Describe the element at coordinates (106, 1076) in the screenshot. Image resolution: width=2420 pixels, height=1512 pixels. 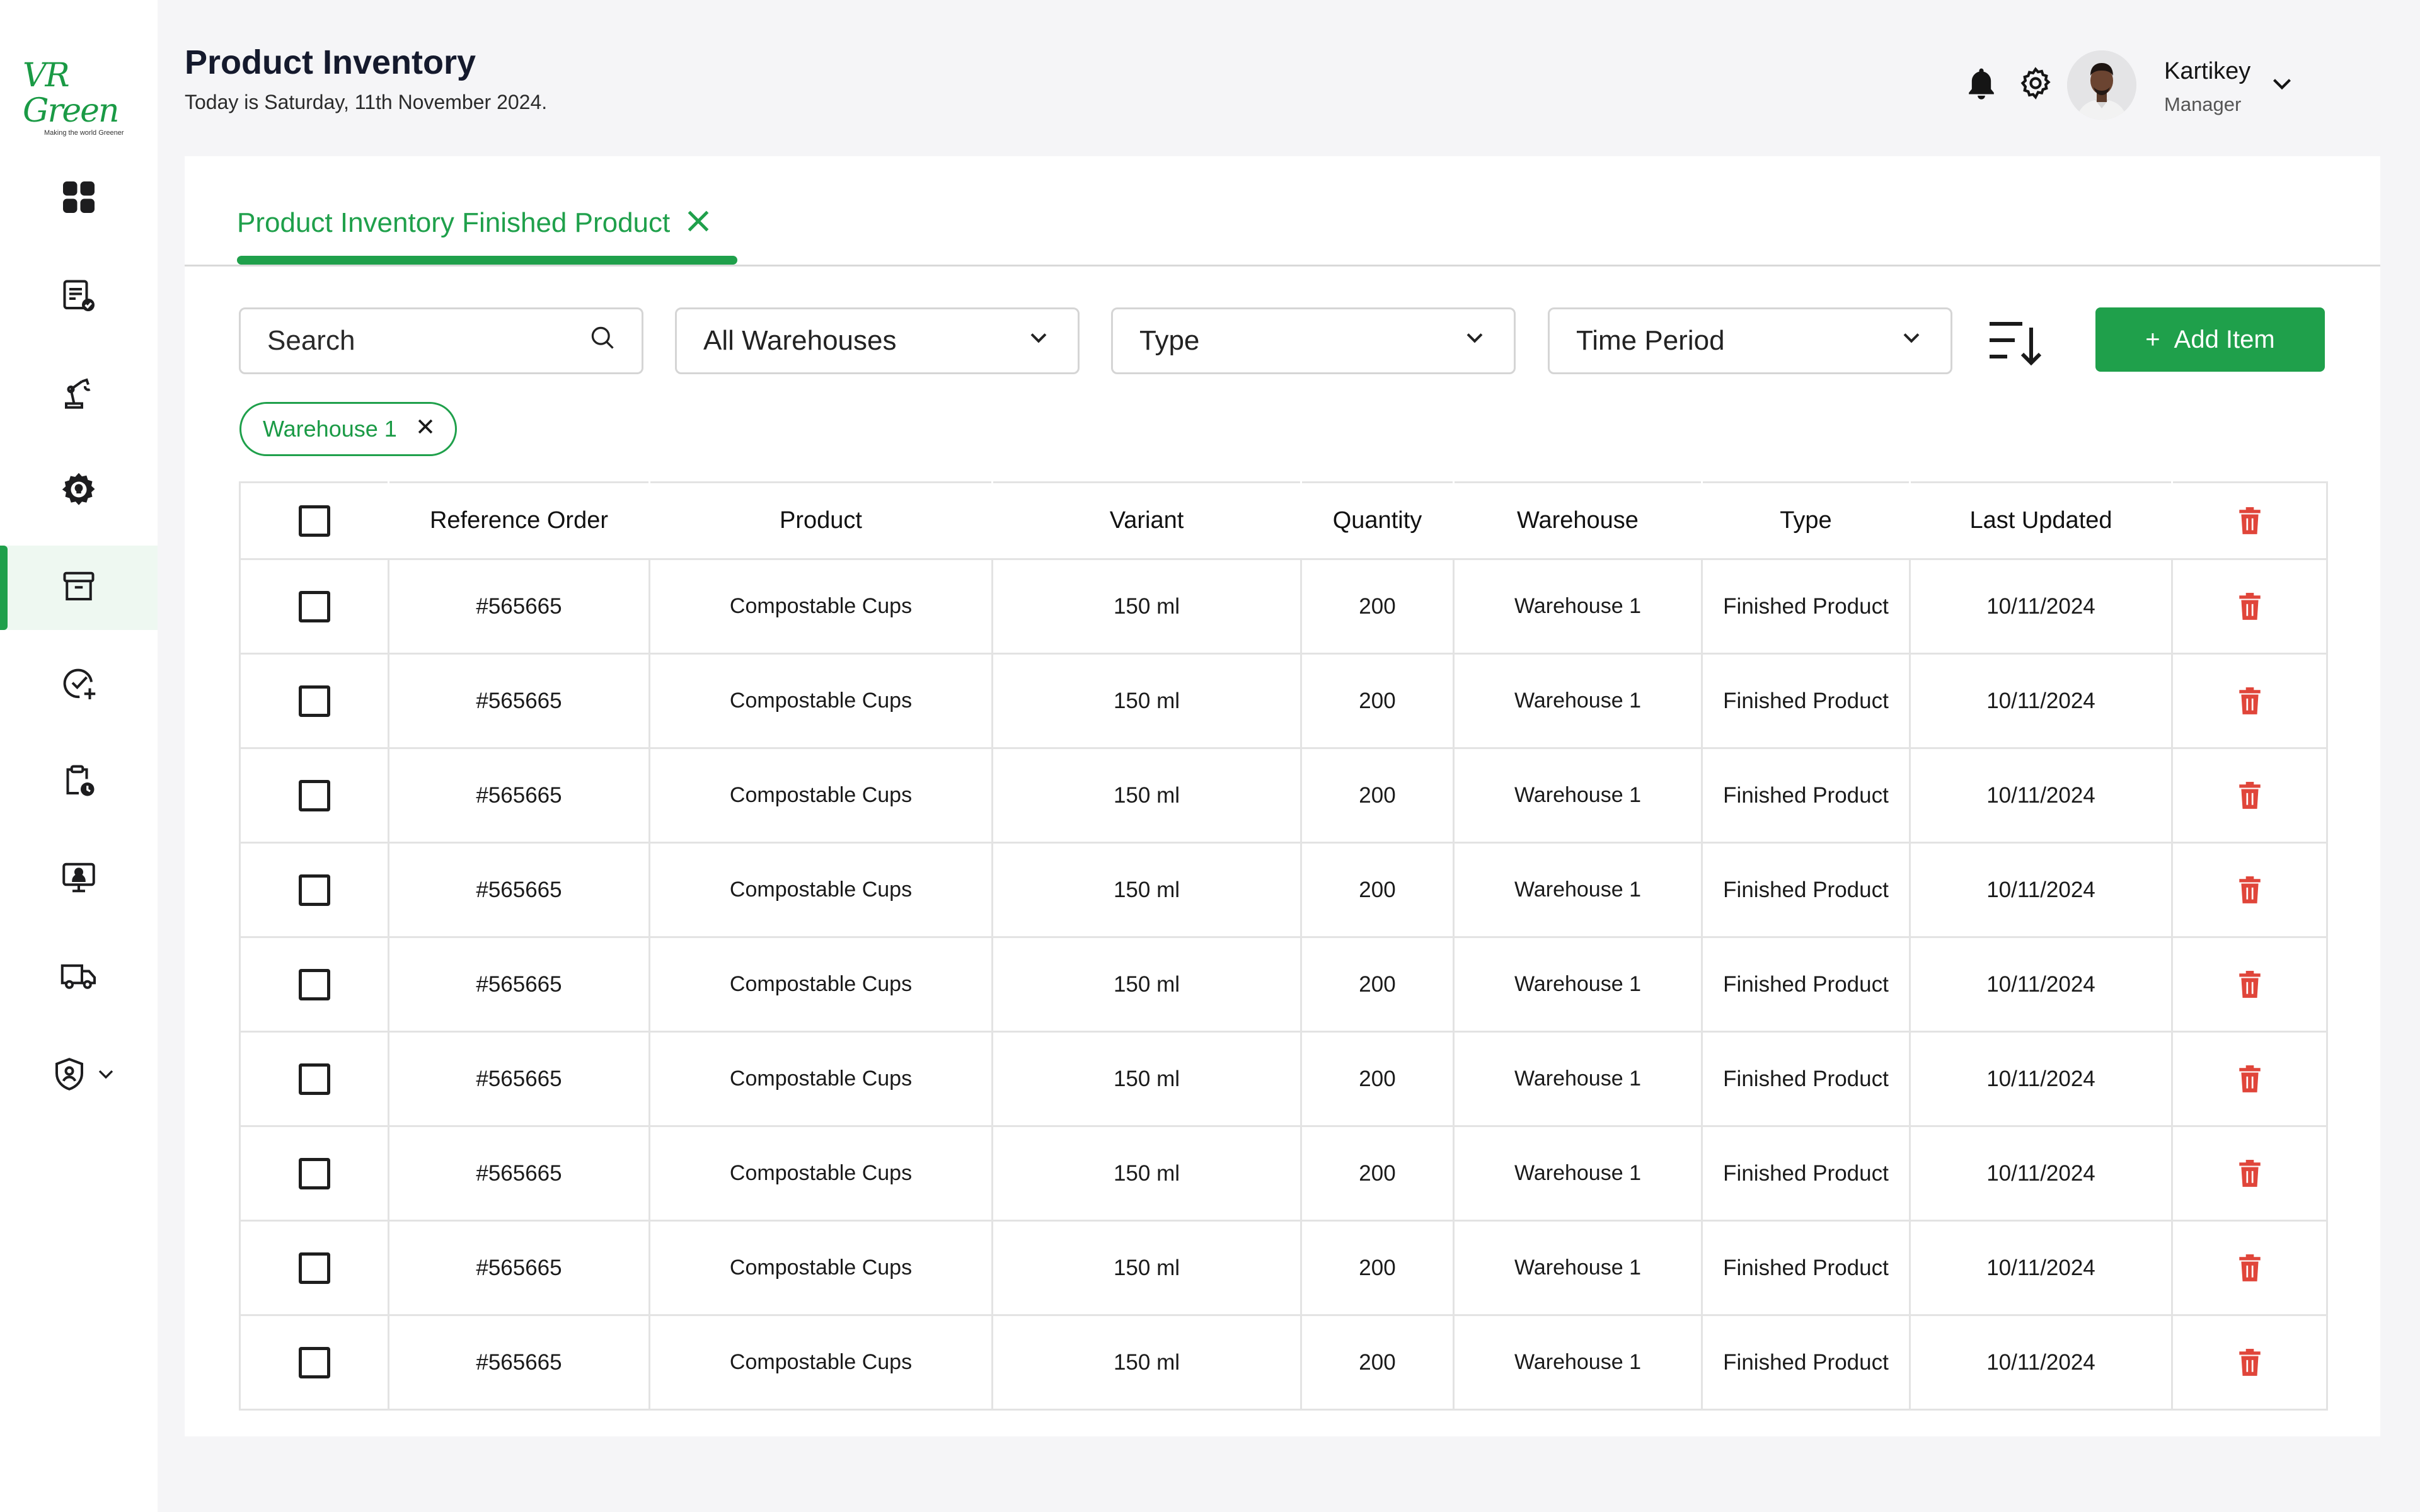
I see `chevron-down-icon` at that location.